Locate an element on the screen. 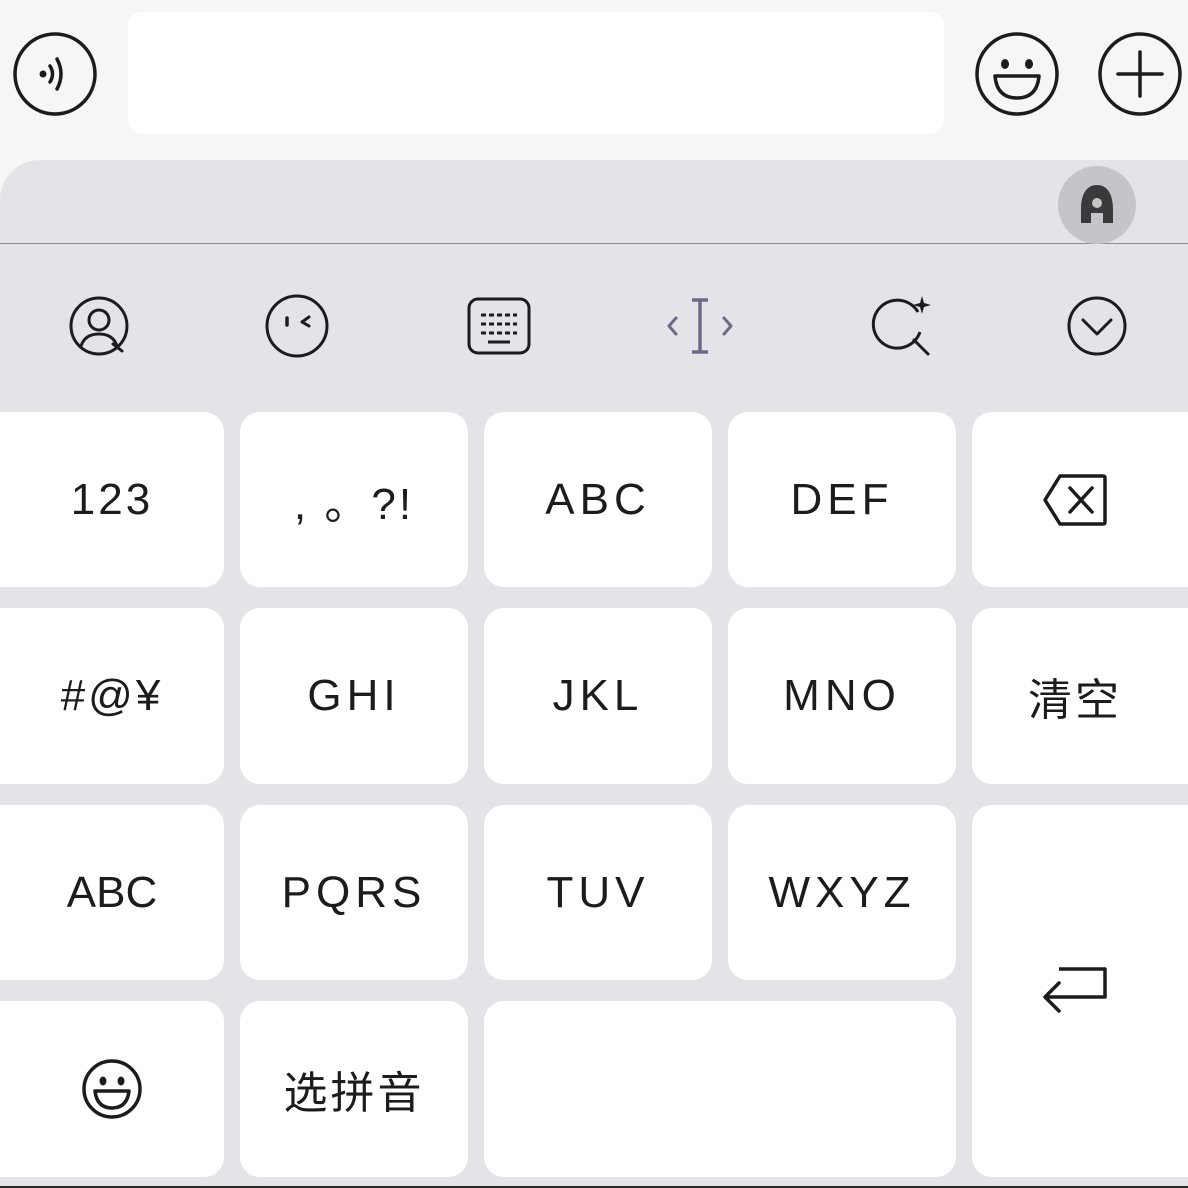 The height and width of the screenshot is (1188, 1188). chat-input-bar is located at coordinates (594, 80).